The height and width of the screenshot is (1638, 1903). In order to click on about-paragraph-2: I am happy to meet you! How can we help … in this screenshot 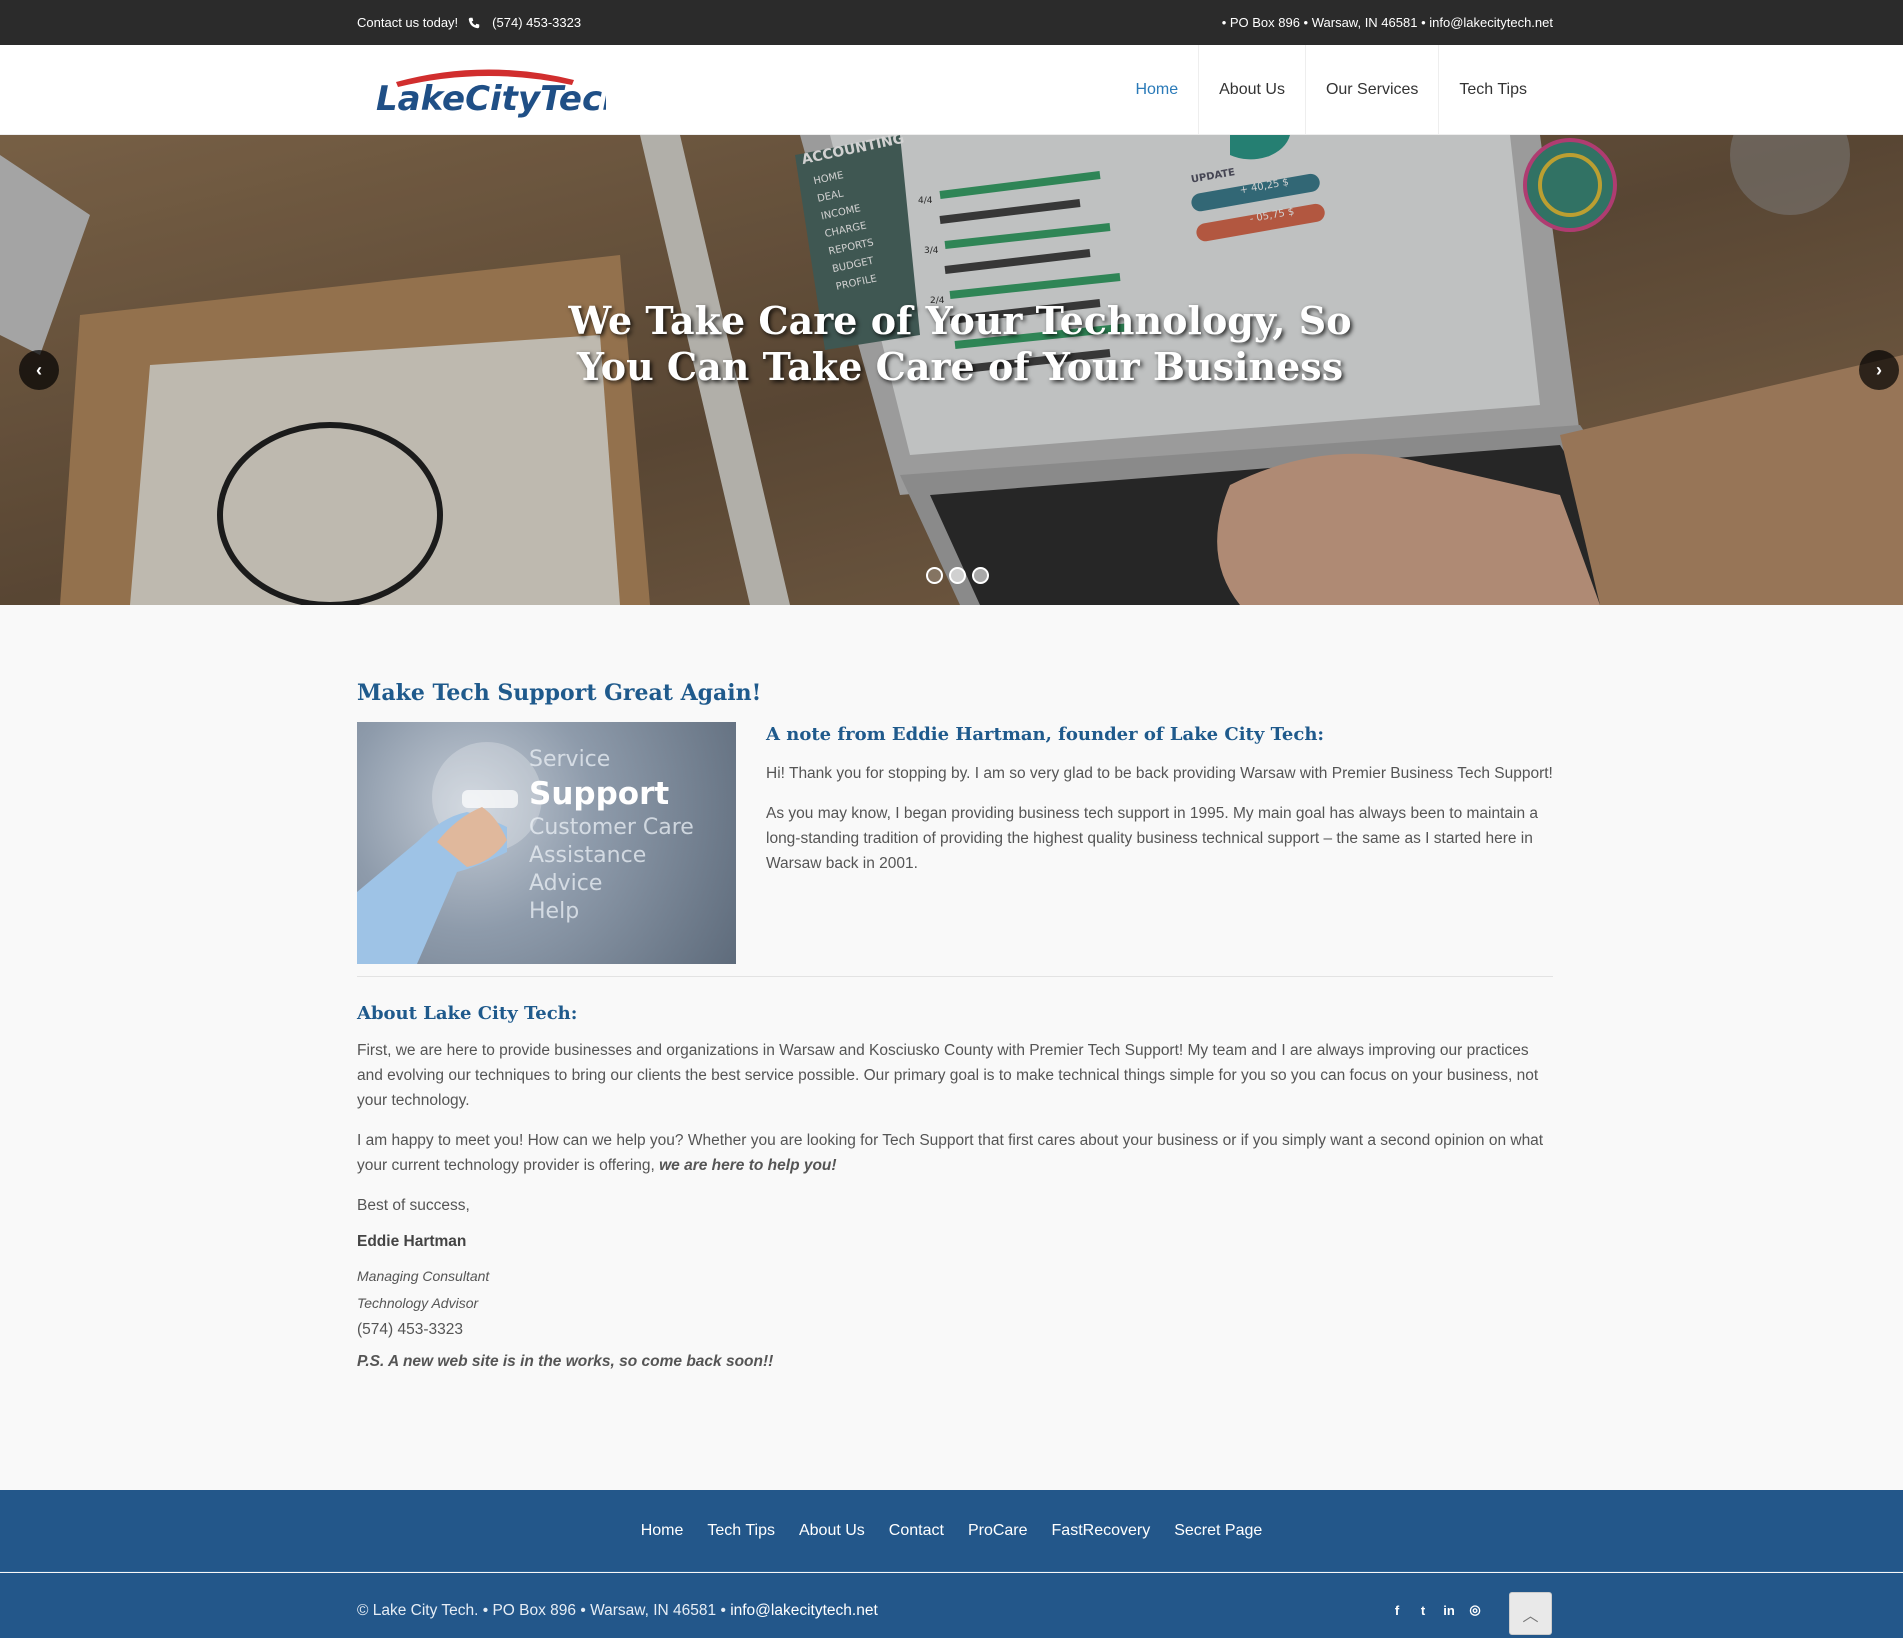, I will do `click(955, 1153)`.